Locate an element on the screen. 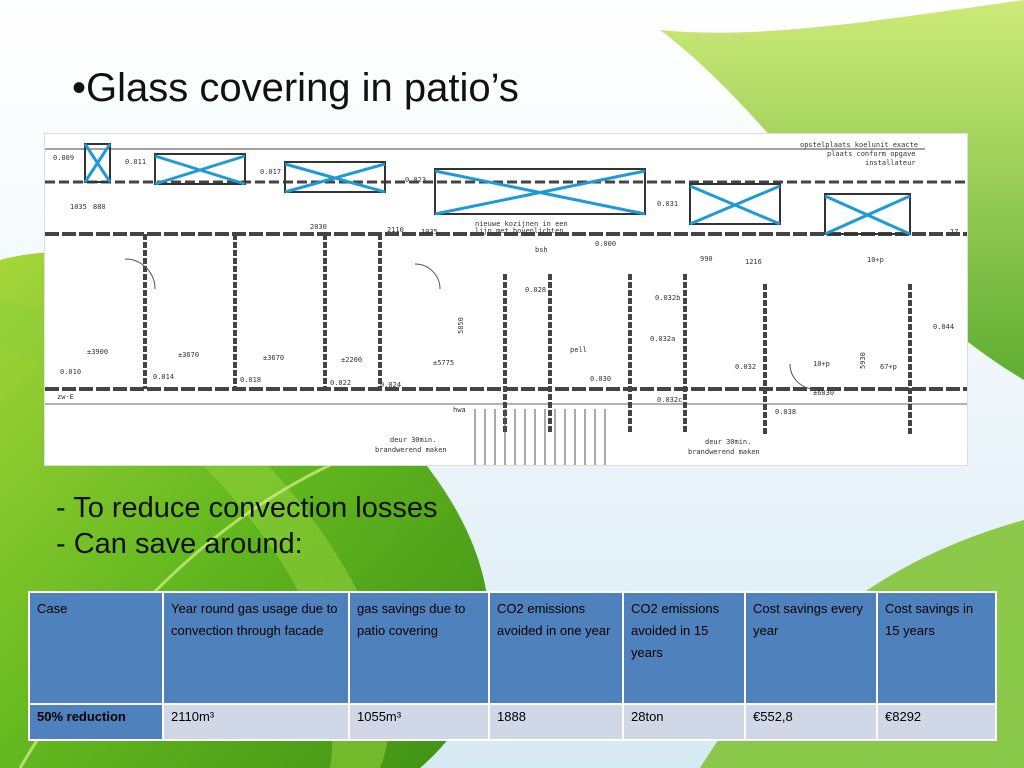 Image resolution: width=1024 pixels, height=768 pixels. plan-label: 0.023 is located at coordinates (415, 180).